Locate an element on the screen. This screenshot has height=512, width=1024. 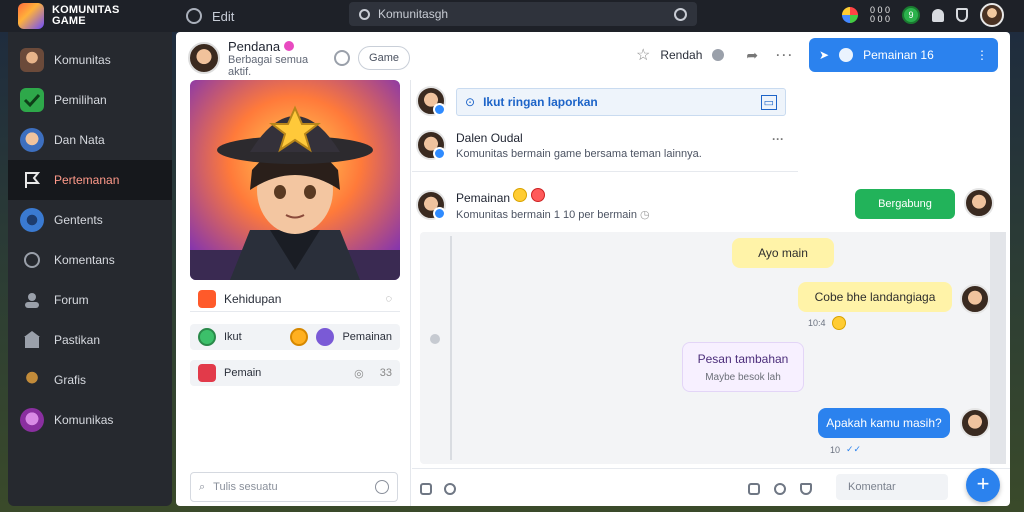
chat-timeline is located at coordinates (451, 348).